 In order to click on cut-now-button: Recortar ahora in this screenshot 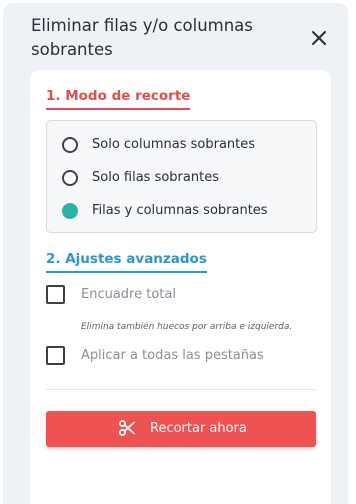, I will do `click(181, 429)`.